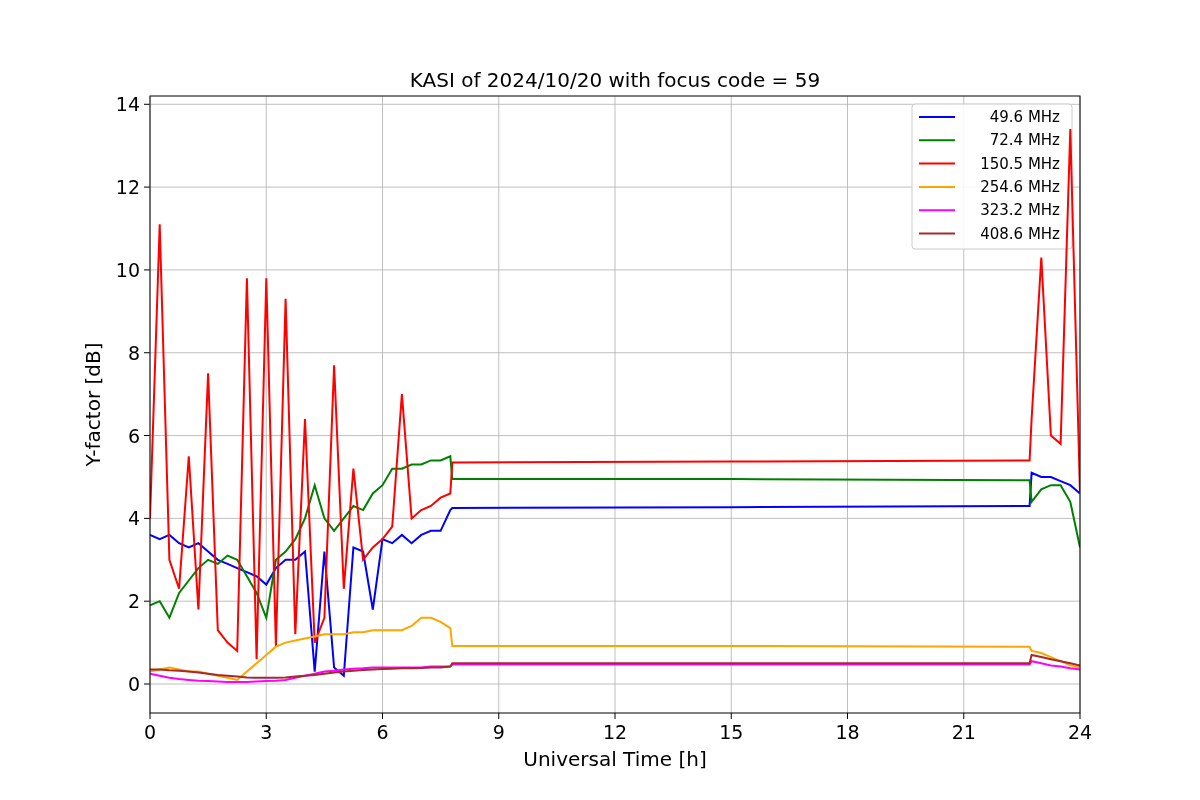 Image resolution: width=1200 pixels, height=800 pixels. I want to click on legend-label: 72.4 MHz, so click(1024, 140).